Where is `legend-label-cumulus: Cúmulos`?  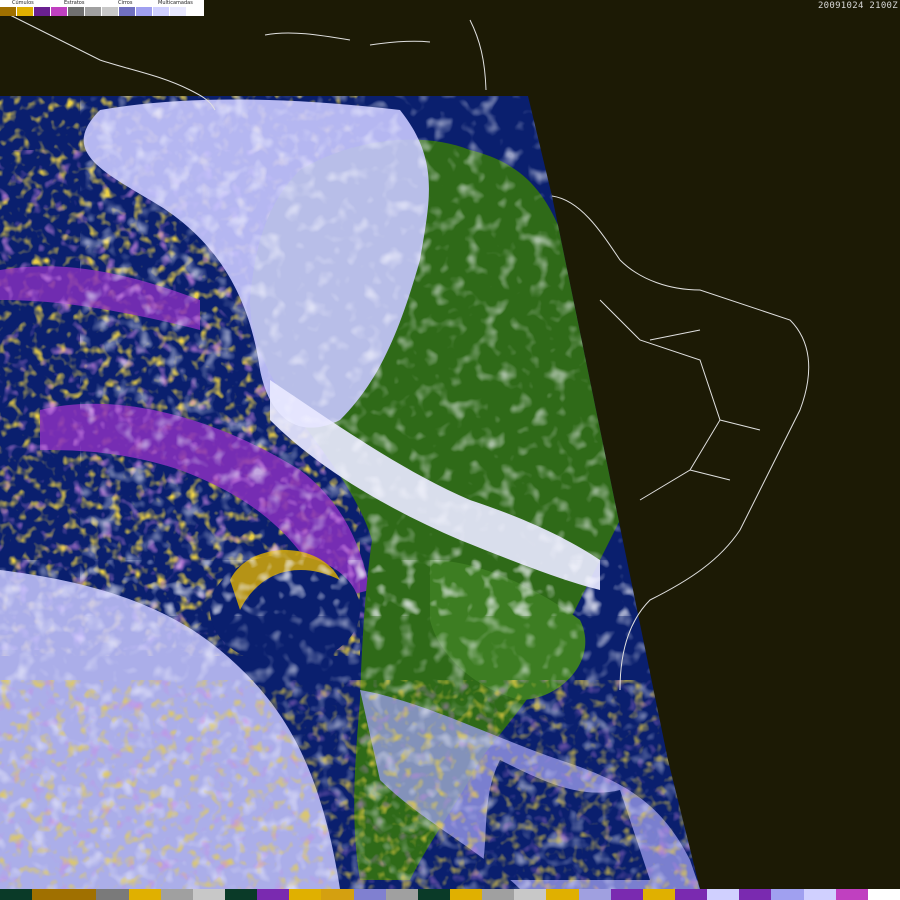 legend-label-cumulus: Cúmulos is located at coordinates (23, 3).